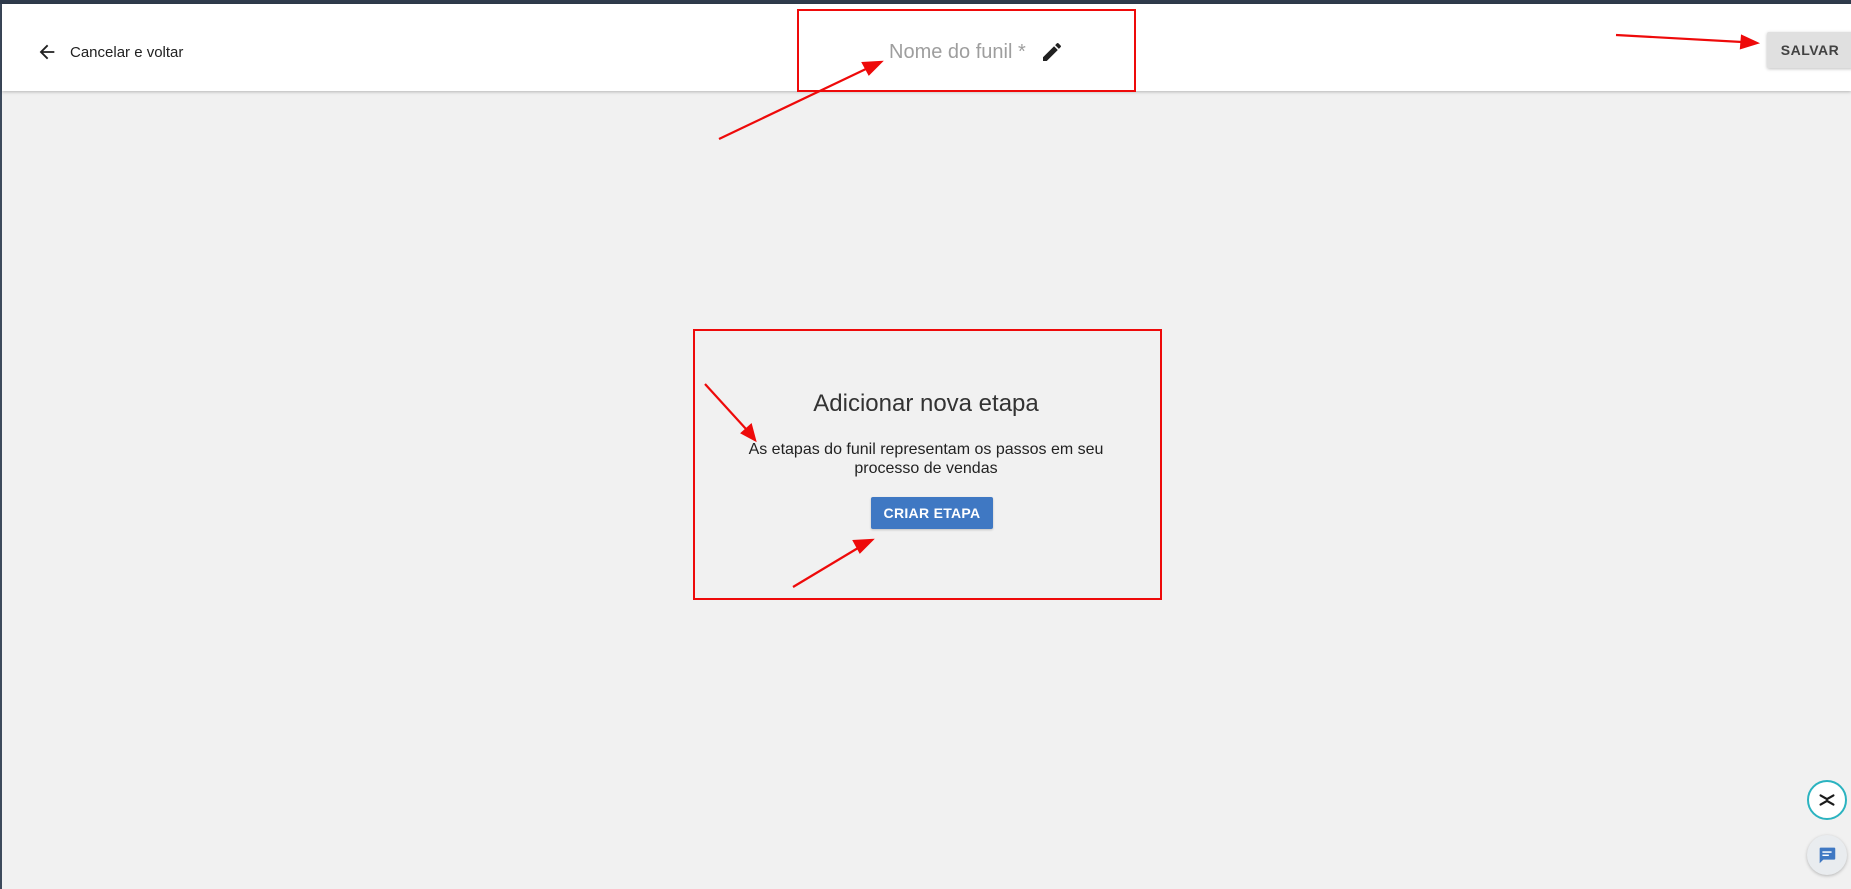 The width and height of the screenshot is (1851, 889). What do you see at coordinates (47, 52) in the screenshot?
I see `arrow-left-icon` at bounding box center [47, 52].